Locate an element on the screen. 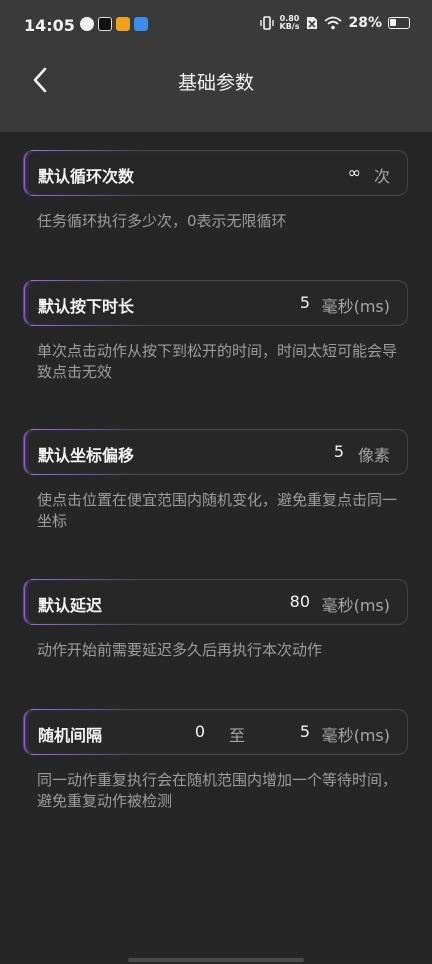 The height and width of the screenshot is (964, 432). random-interval-field: 随机间隔 0 至 5 毫秒(ms) is located at coordinates (216, 732).